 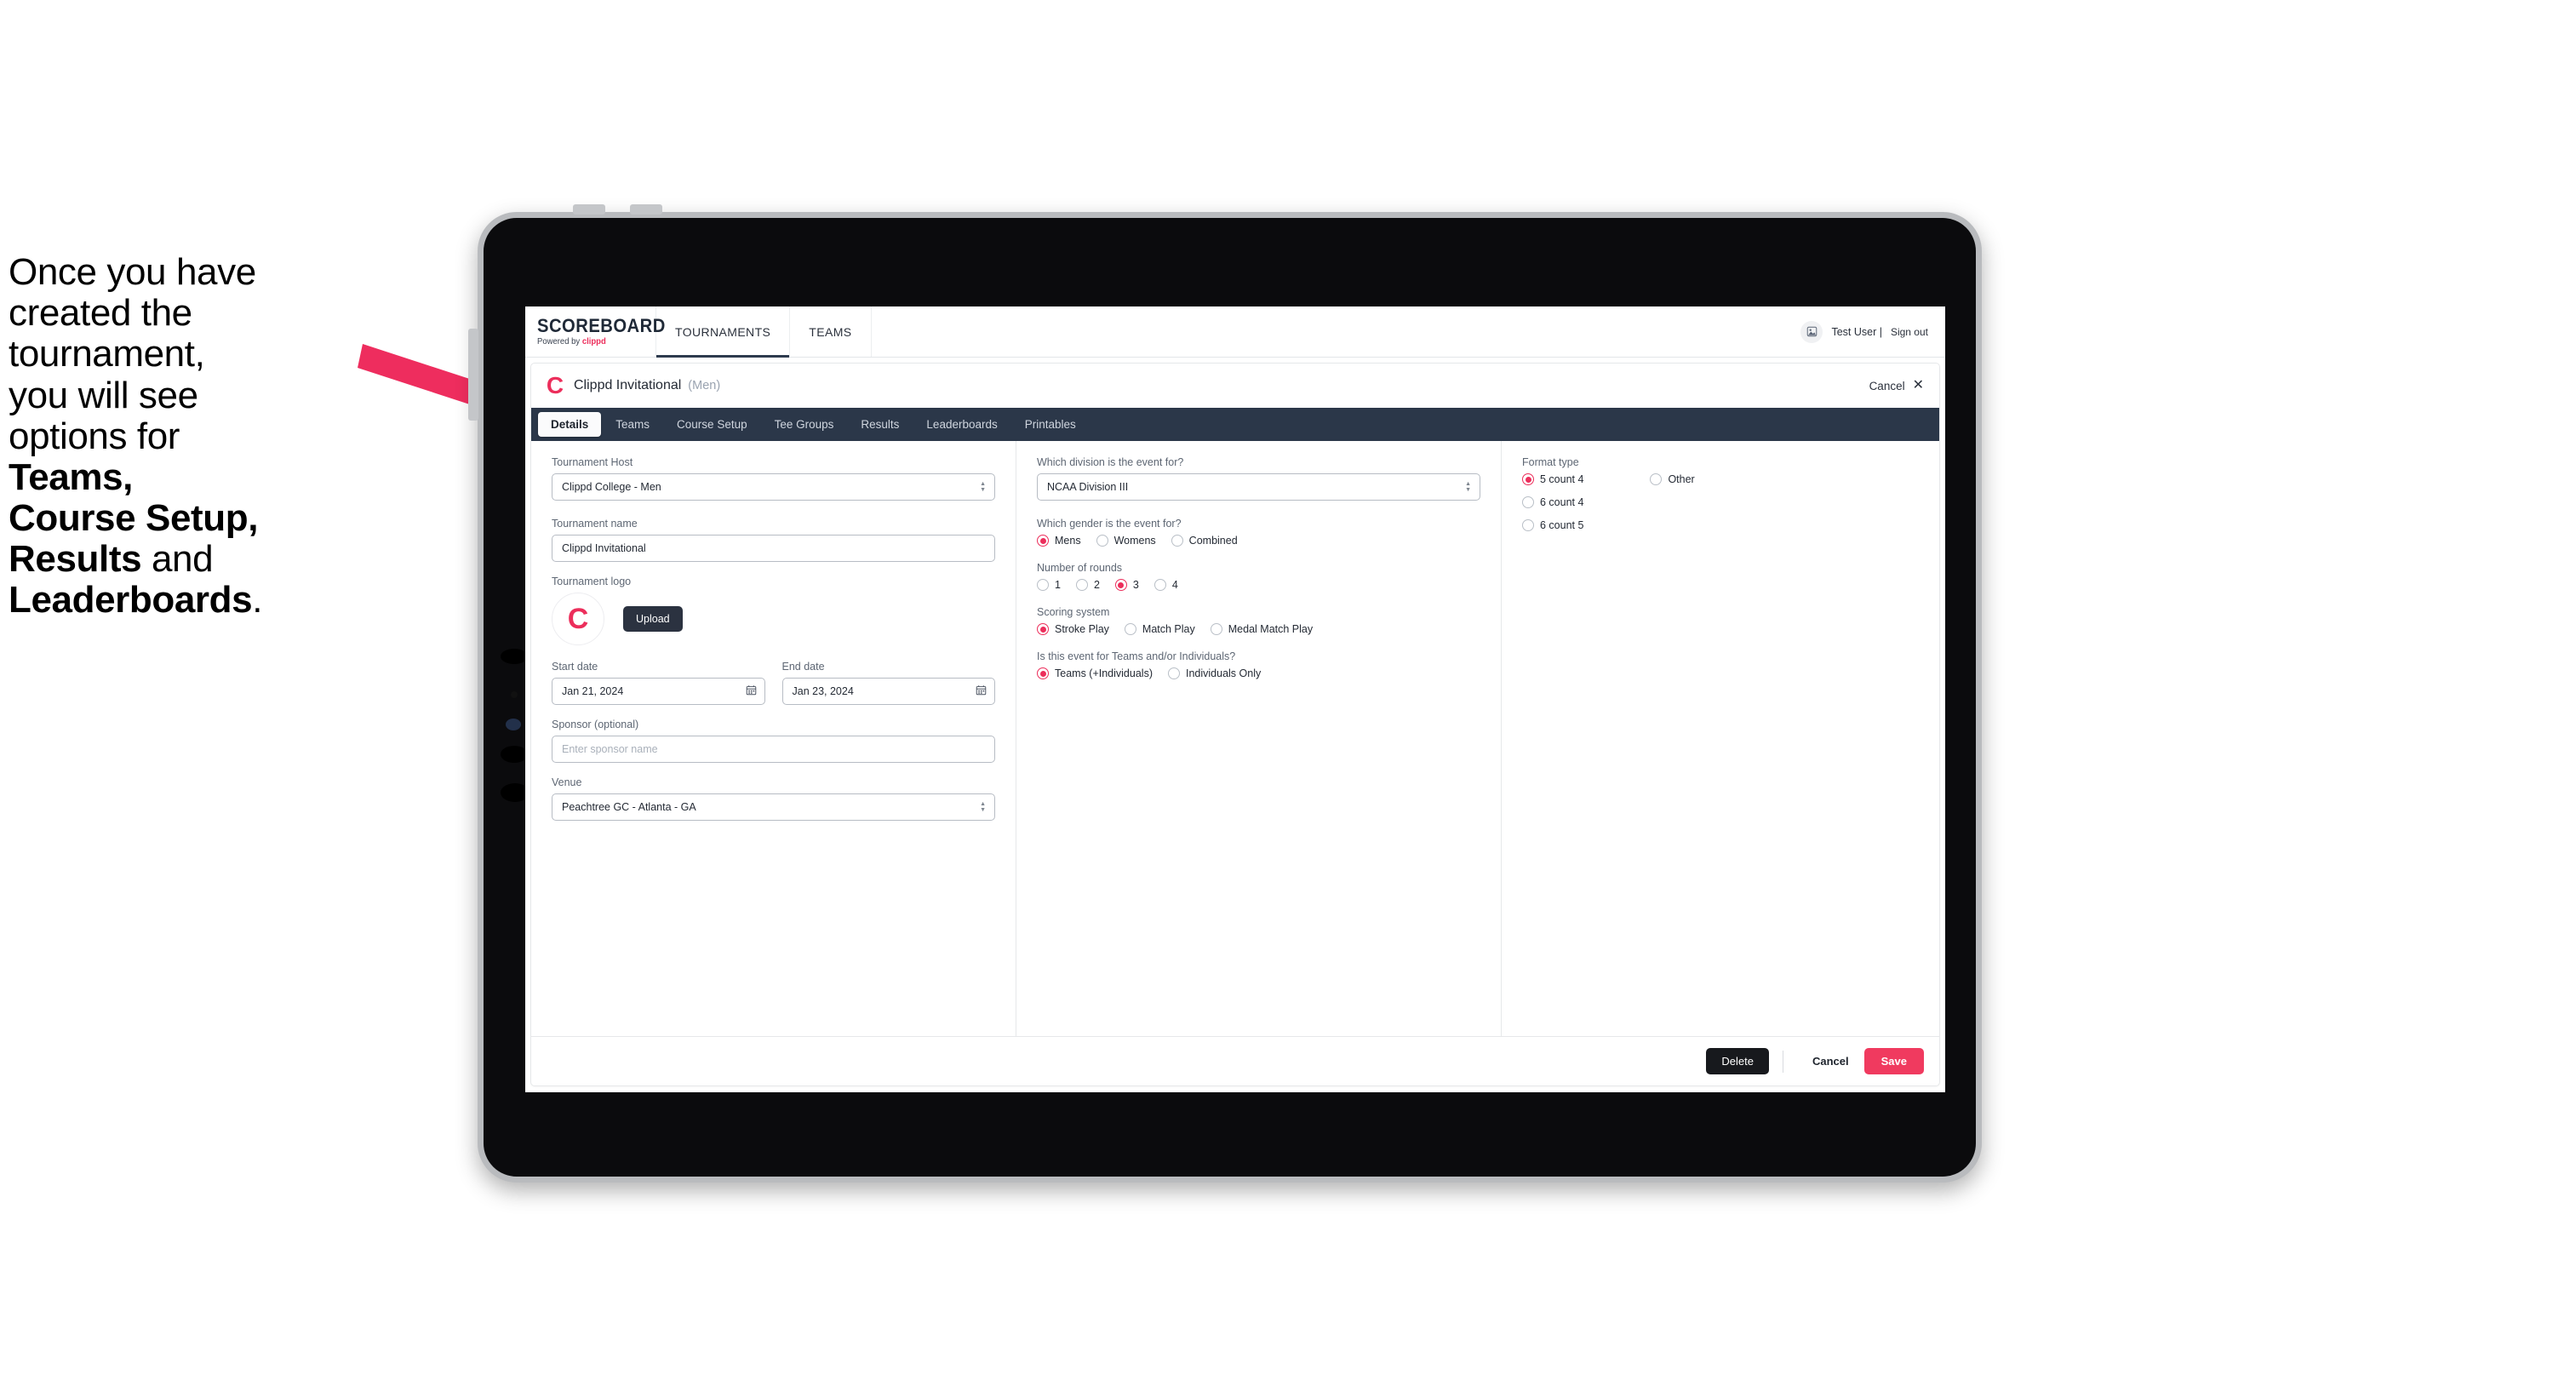 What do you see at coordinates (724, 332) in the screenshot?
I see `topnav-tab-tournaments: TOURNAMENTS` at bounding box center [724, 332].